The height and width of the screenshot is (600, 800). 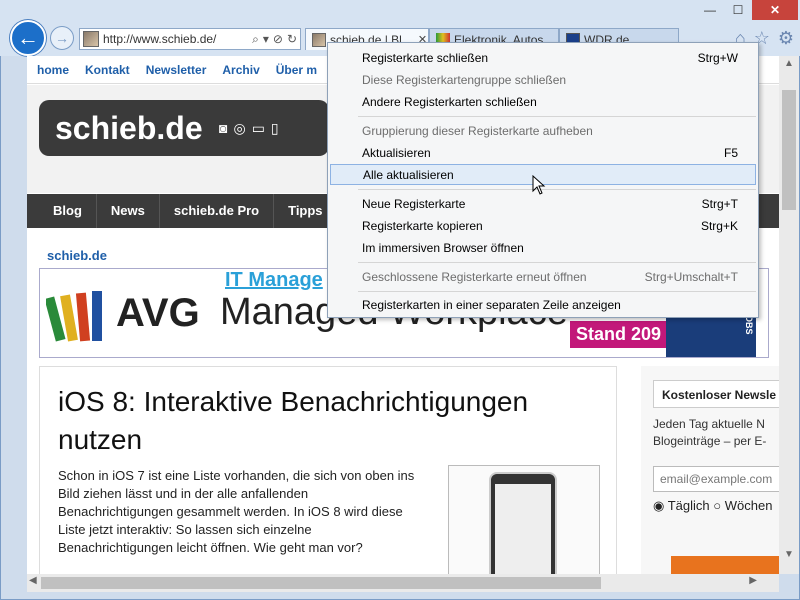 I want to click on menu-item-shortcut: F5, so click(x=730, y=152).